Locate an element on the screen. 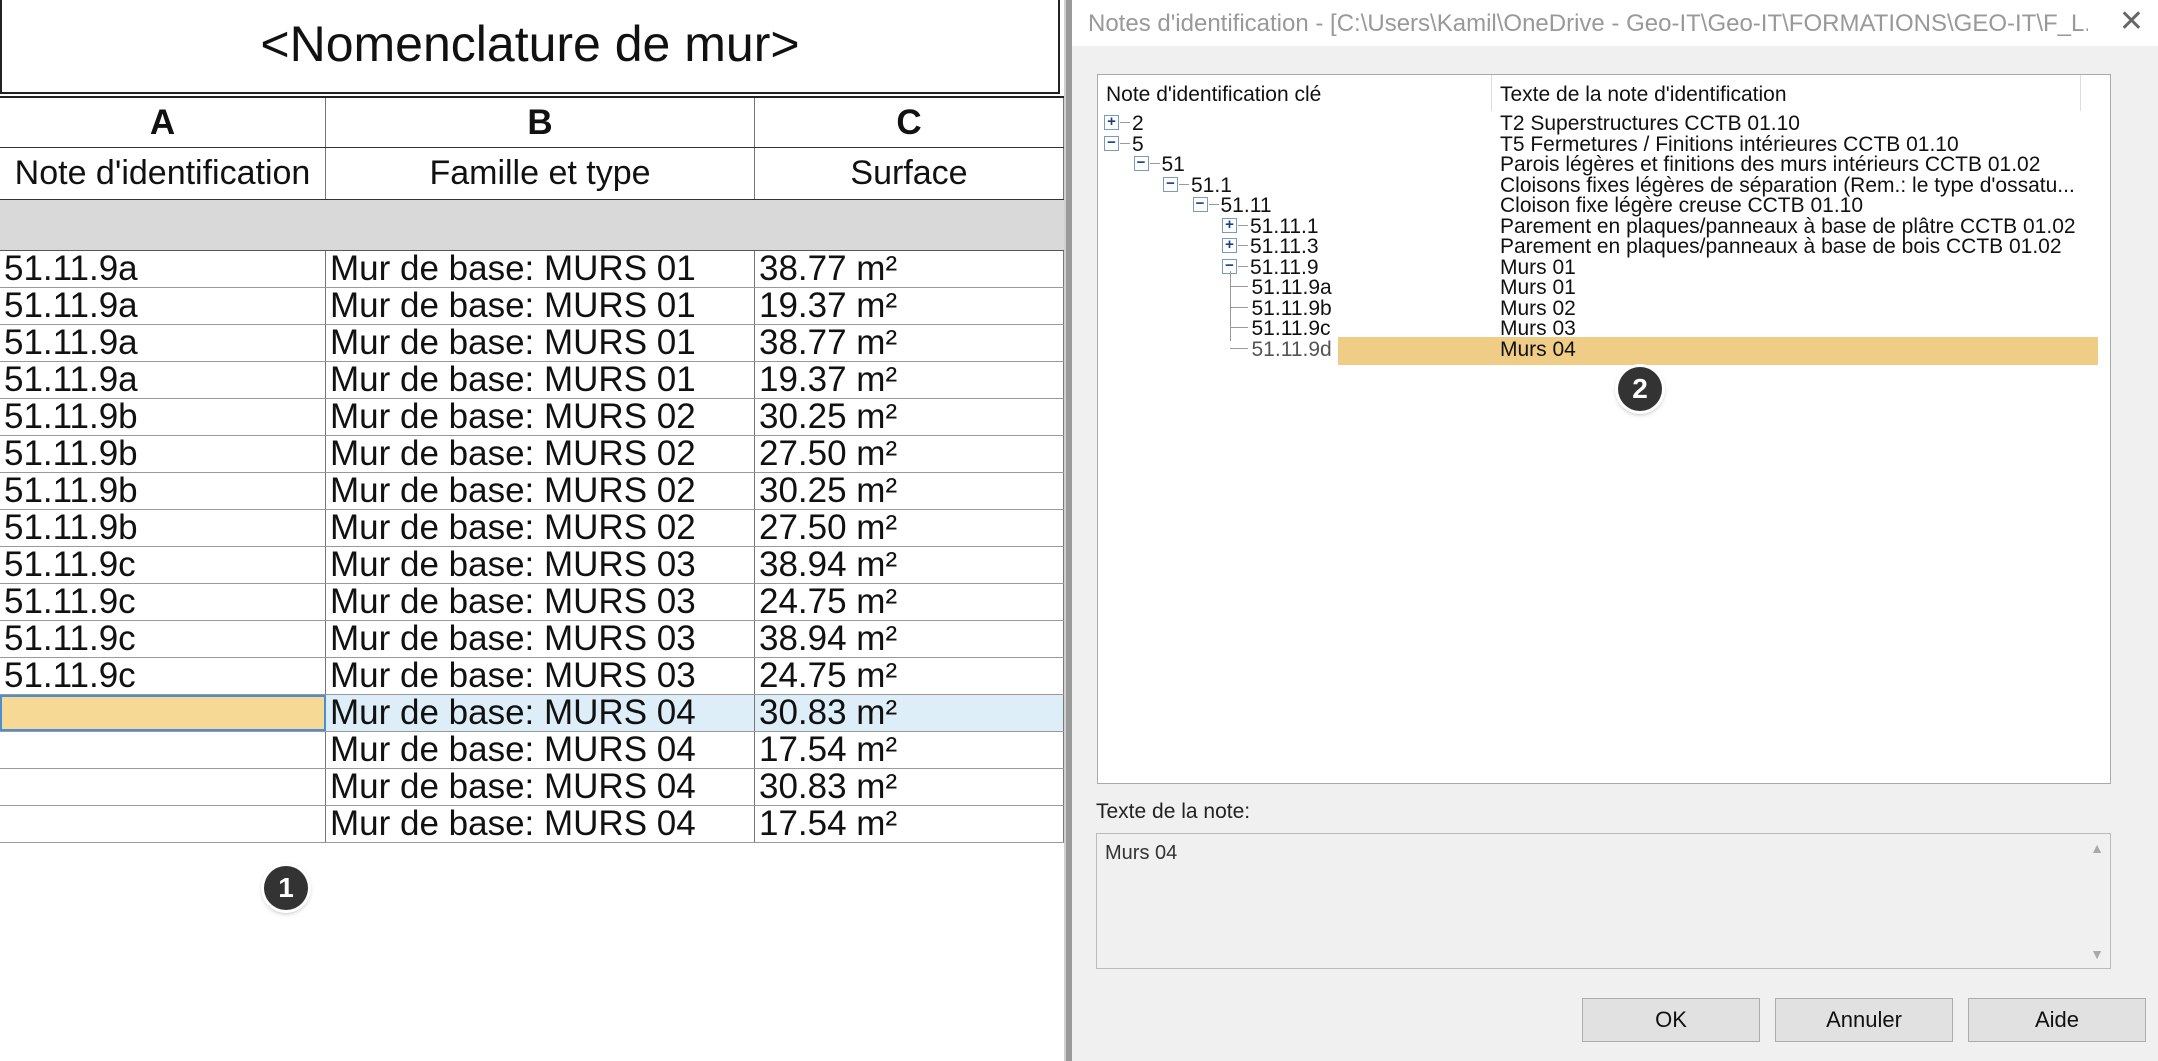 This screenshot has height=1061, width=2158. schedule-title: <Nomenclature de mur> is located at coordinates (530, 47).